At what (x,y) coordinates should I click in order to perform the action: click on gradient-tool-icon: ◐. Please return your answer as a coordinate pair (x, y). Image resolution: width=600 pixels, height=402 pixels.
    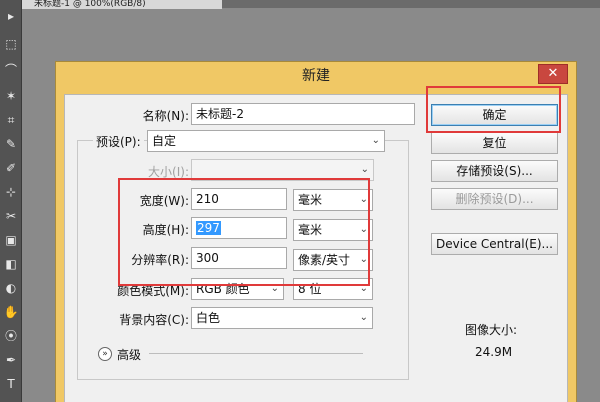
    Looking at the image, I should click on (11, 288).